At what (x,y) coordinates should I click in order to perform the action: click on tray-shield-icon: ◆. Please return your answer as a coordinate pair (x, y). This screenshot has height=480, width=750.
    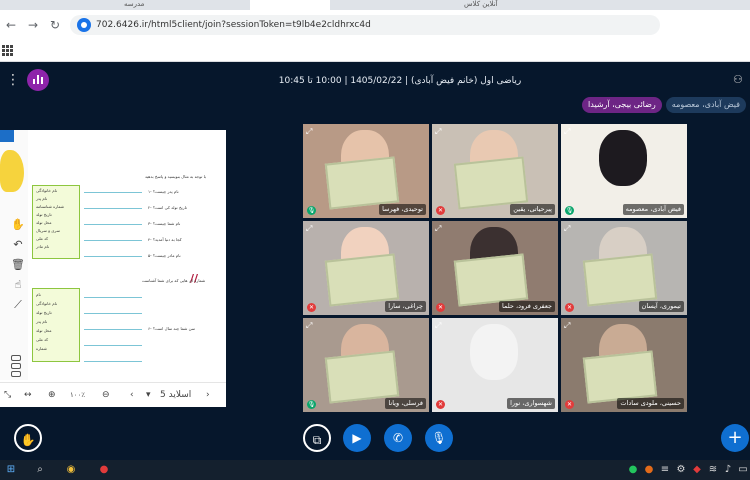
    Looking at the image, I should click on (697, 470).